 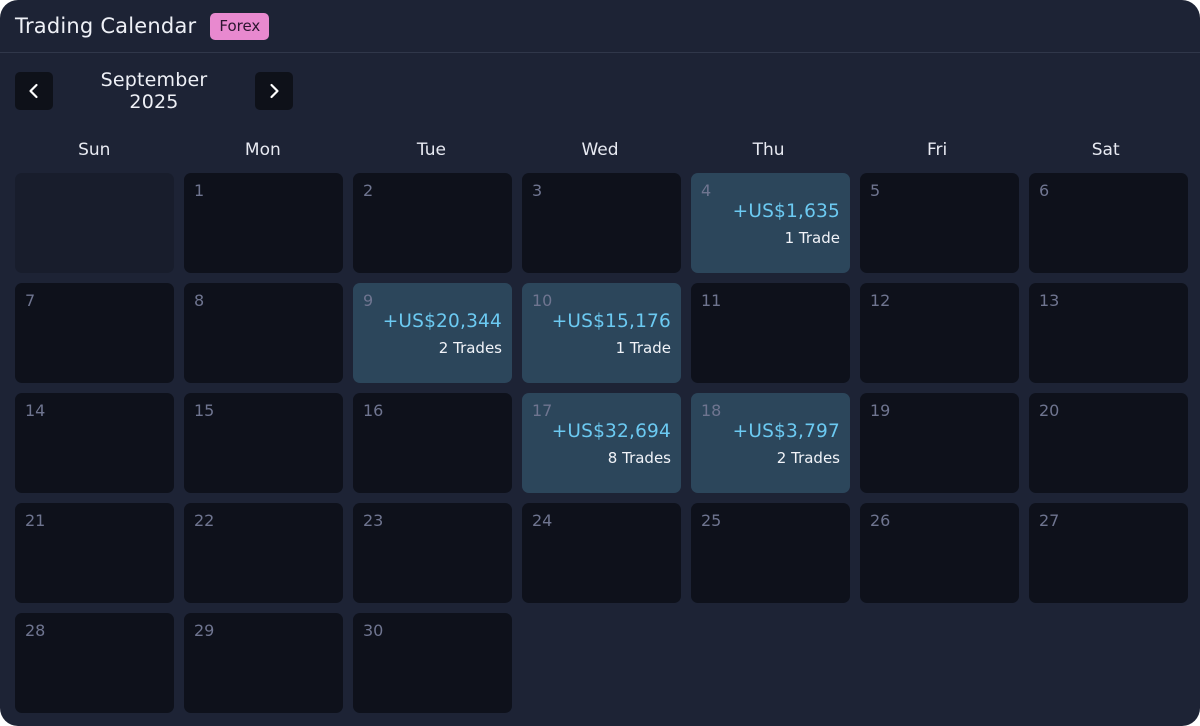 What do you see at coordinates (94, 443) in the screenshot?
I see `day-cell: 14` at bounding box center [94, 443].